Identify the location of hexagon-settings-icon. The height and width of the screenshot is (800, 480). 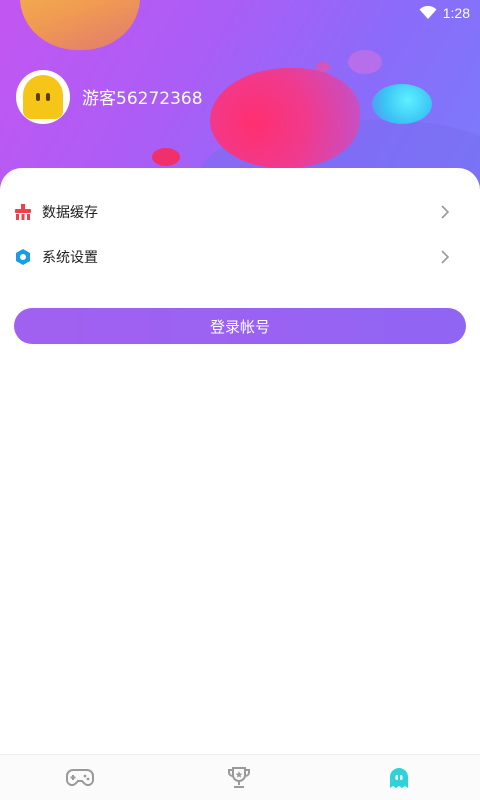
(23, 257).